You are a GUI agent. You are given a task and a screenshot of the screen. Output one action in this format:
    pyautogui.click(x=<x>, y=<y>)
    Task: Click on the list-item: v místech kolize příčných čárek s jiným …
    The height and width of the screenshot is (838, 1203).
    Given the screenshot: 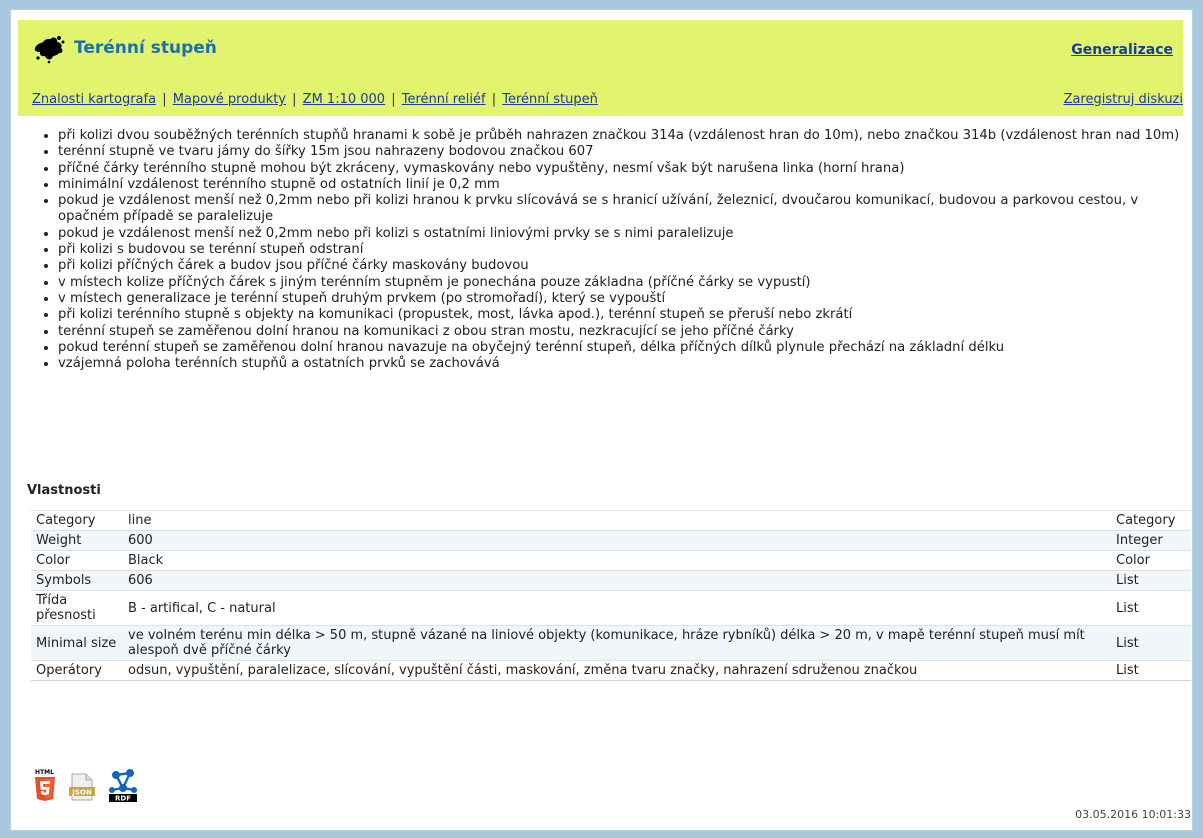 What is the action you would take?
    pyautogui.click(x=628, y=283)
    